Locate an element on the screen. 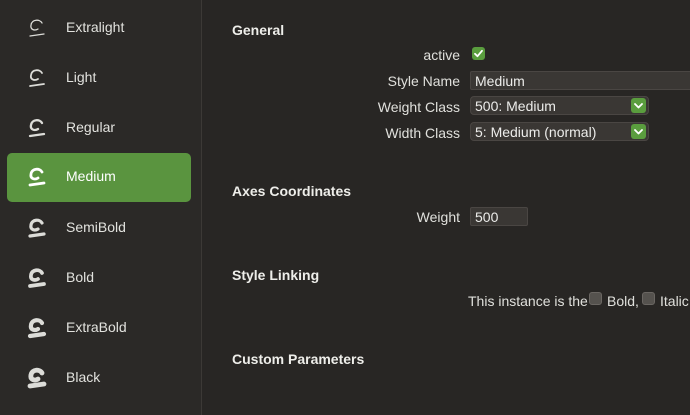 This screenshot has width=690, height=415. style-name-field: Medium is located at coordinates (580, 80).